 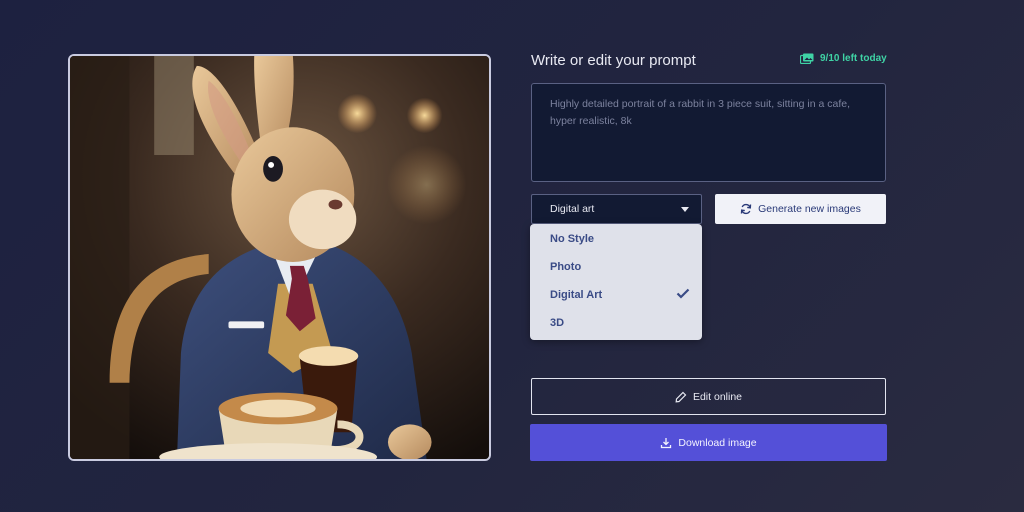 What do you see at coordinates (717, 442) in the screenshot?
I see `download-button-label: Download image` at bounding box center [717, 442].